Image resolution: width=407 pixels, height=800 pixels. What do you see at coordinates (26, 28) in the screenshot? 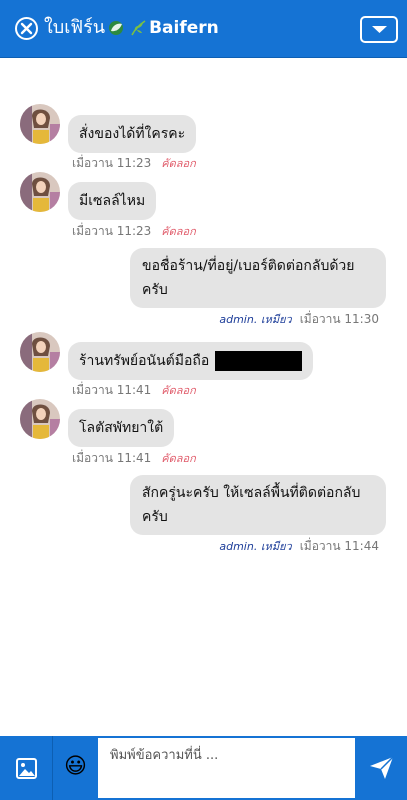
I see `close-icon` at bounding box center [26, 28].